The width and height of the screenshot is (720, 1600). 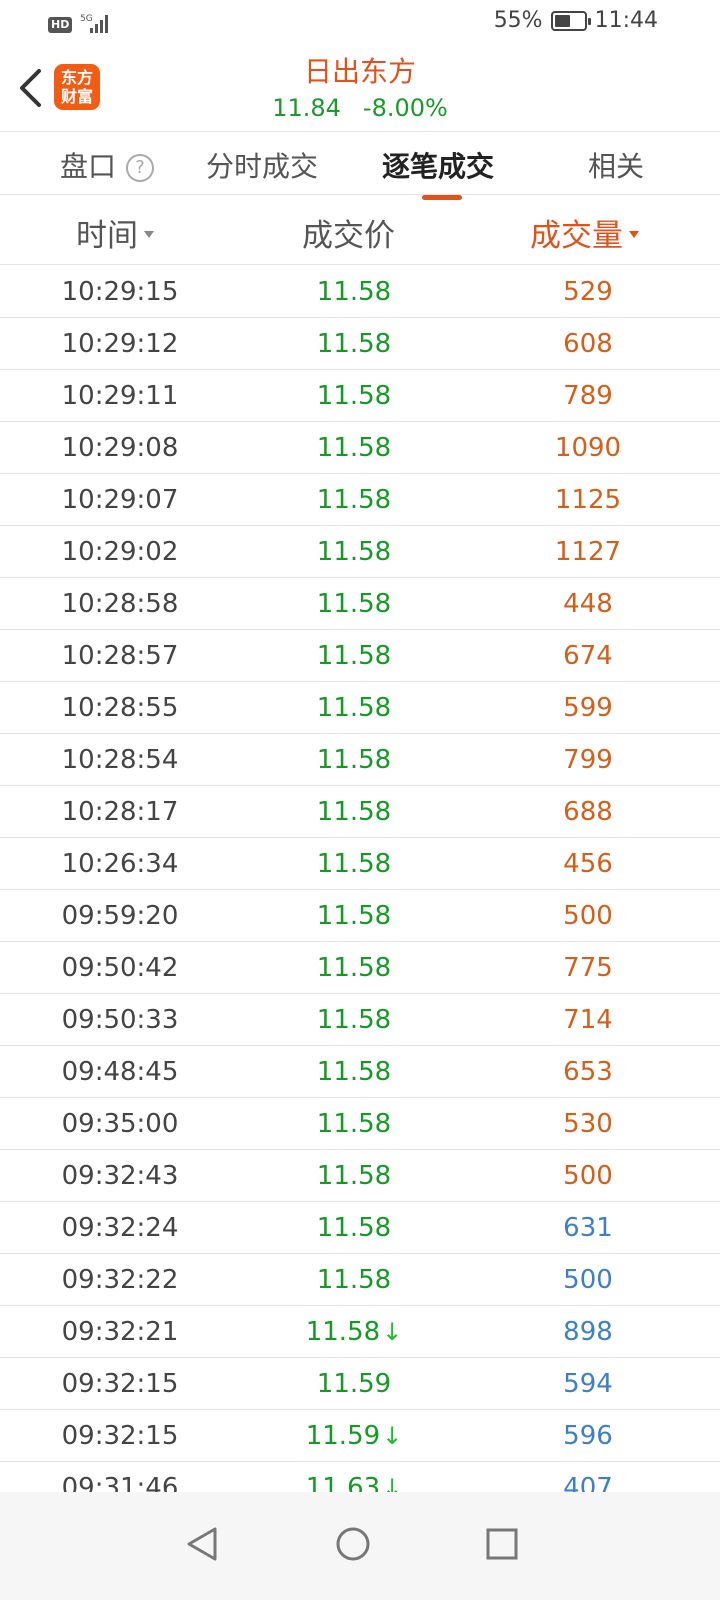 What do you see at coordinates (120, 1332) in the screenshot?
I see `trade-time: 09:32:21` at bounding box center [120, 1332].